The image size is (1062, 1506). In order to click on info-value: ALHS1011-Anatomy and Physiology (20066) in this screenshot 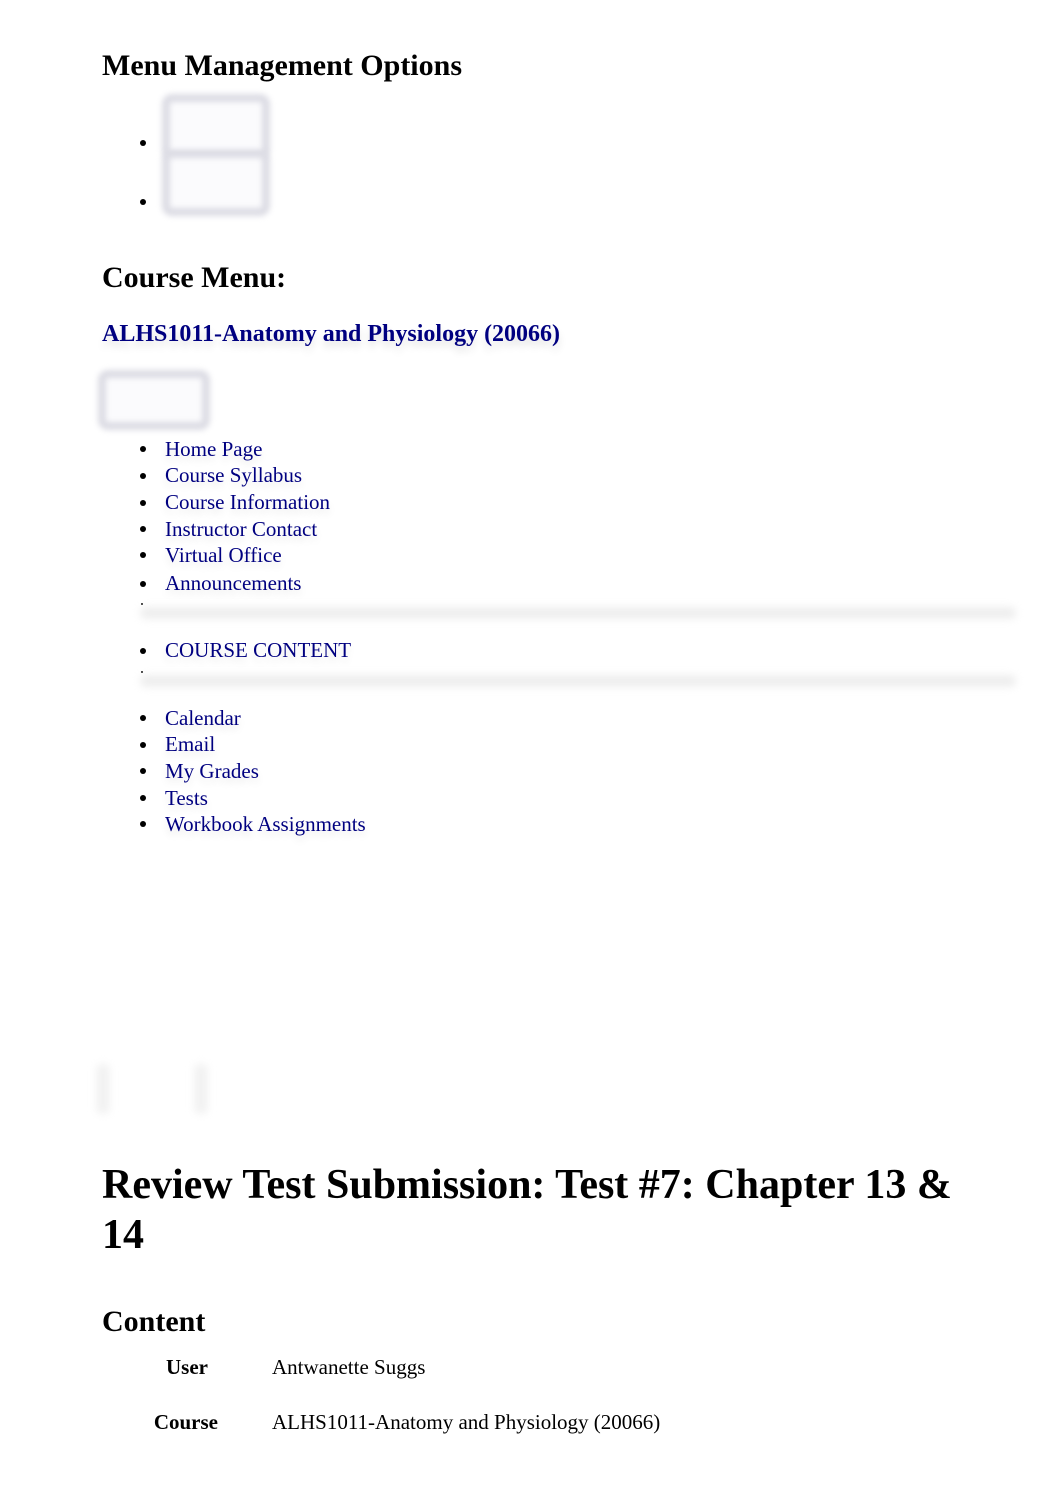, I will do `click(466, 1422)`.